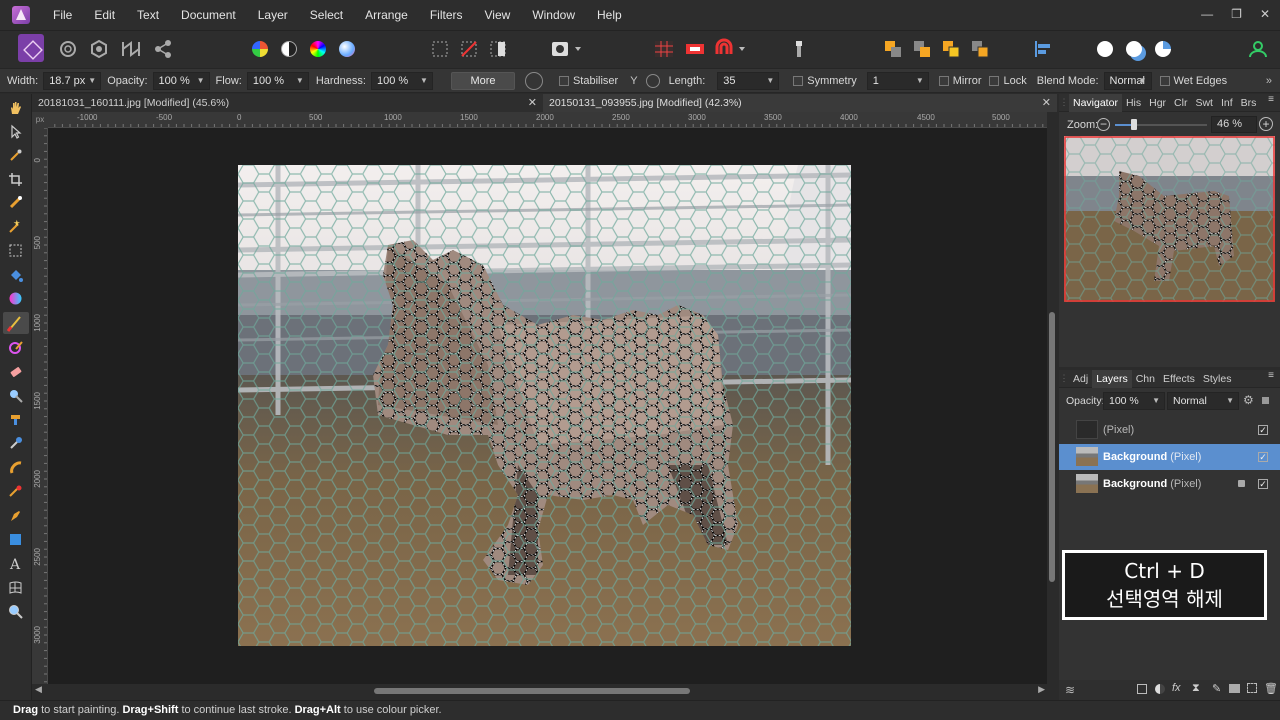 The image size is (1280, 720). What do you see at coordinates (1103, 124) in the screenshot?
I see `zoom-out-icon: −` at bounding box center [1103, 124].